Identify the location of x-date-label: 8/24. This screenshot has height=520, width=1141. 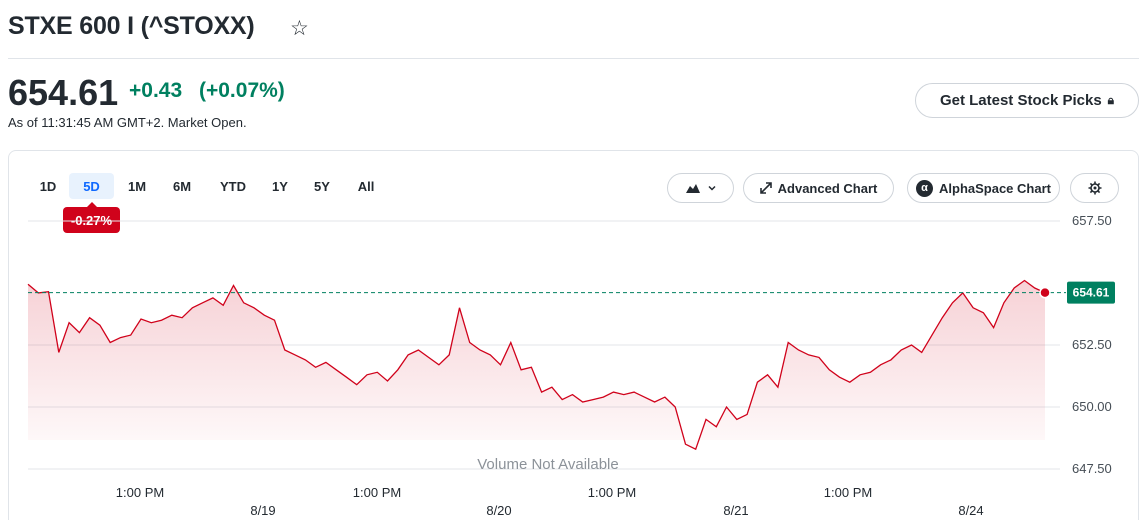
(970, 510).